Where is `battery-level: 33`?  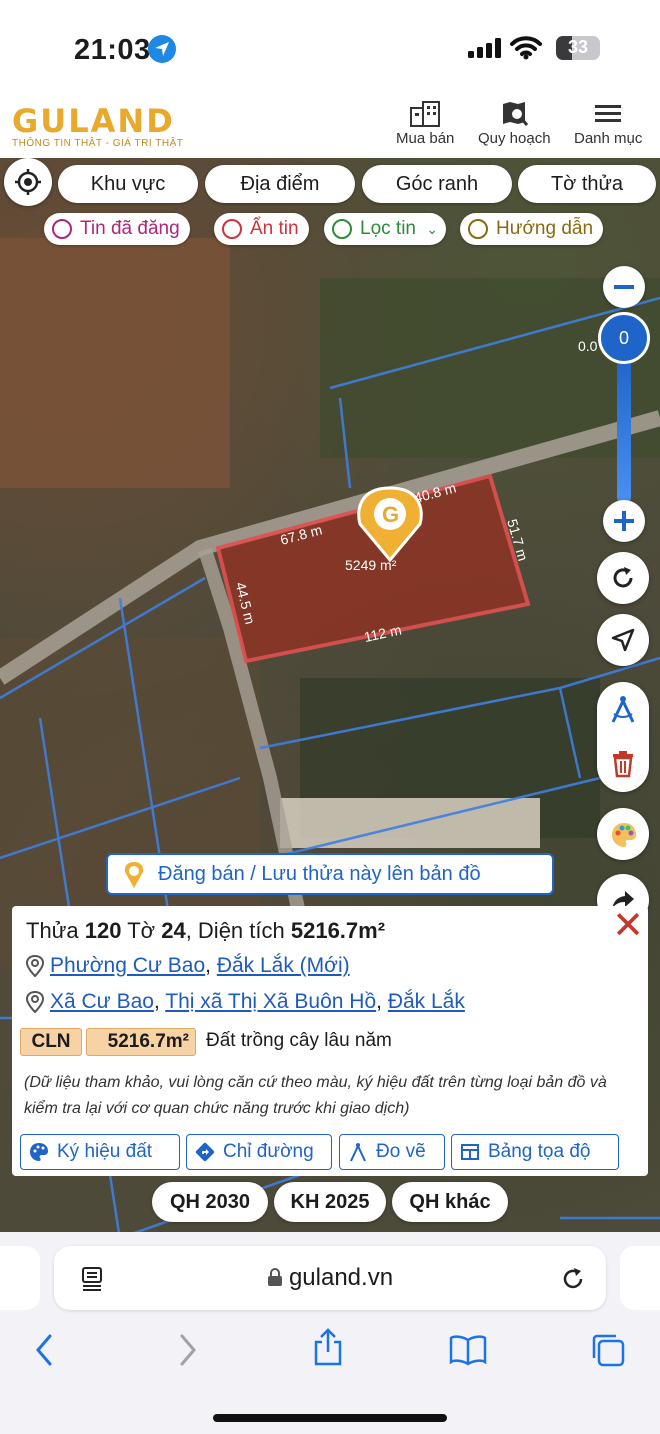
battery-level: 33 is located at coordinates (578, 47).